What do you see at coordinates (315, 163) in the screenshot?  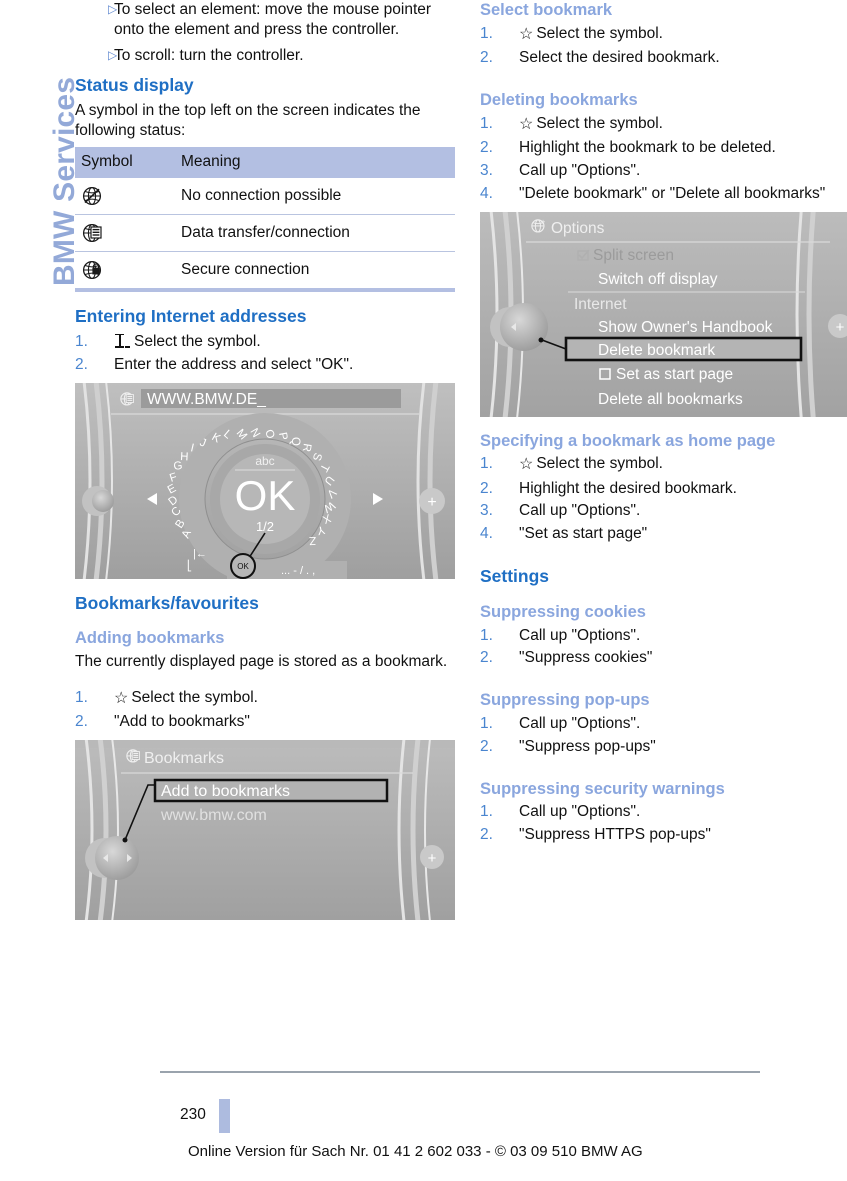 I see `table-header-meaning: Meaning` at bounding box center [315, 163].